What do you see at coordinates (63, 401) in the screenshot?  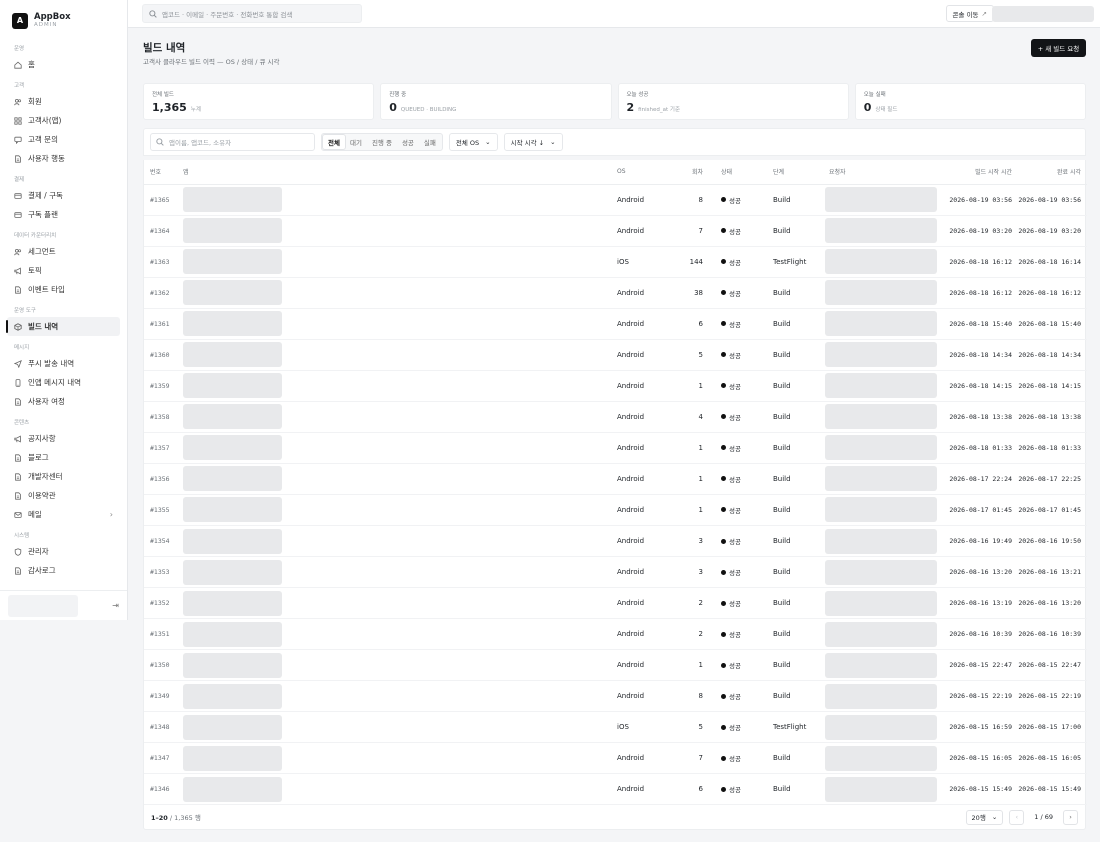 I see `sidebar-item: 사용자 여정` at bounding box center [63, 401].